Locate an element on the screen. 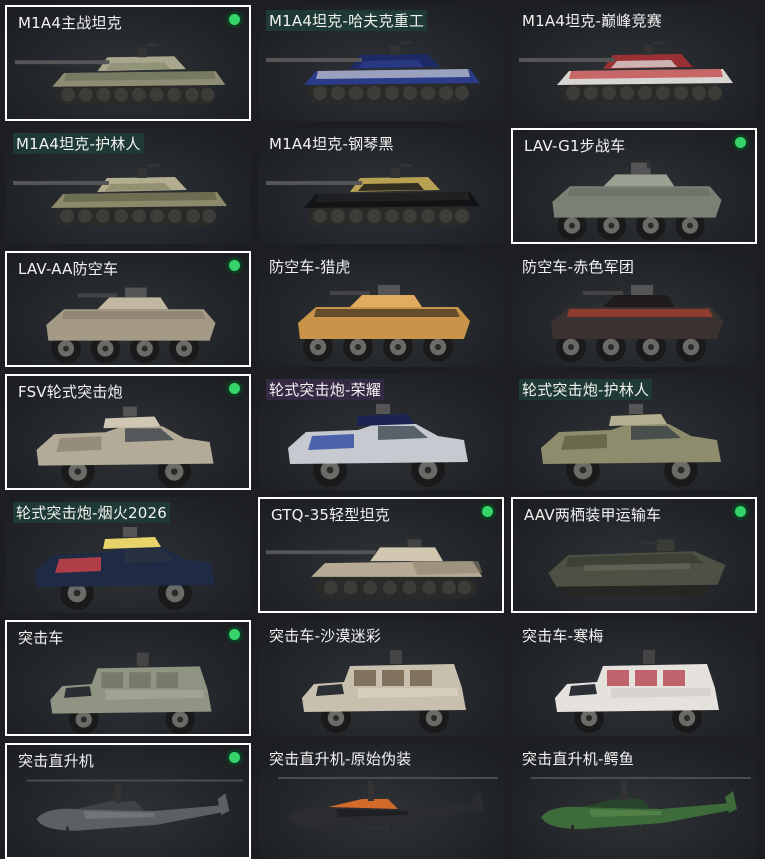  vehicle-skin-card: LAV-AA防空车 is located at coordinates (128, 309).